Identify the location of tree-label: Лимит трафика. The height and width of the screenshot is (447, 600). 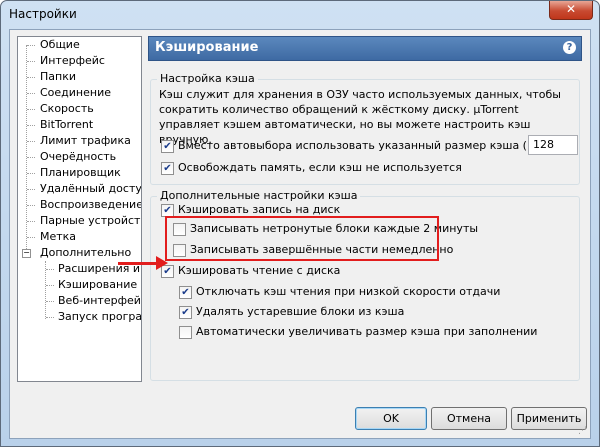
(85, 140).